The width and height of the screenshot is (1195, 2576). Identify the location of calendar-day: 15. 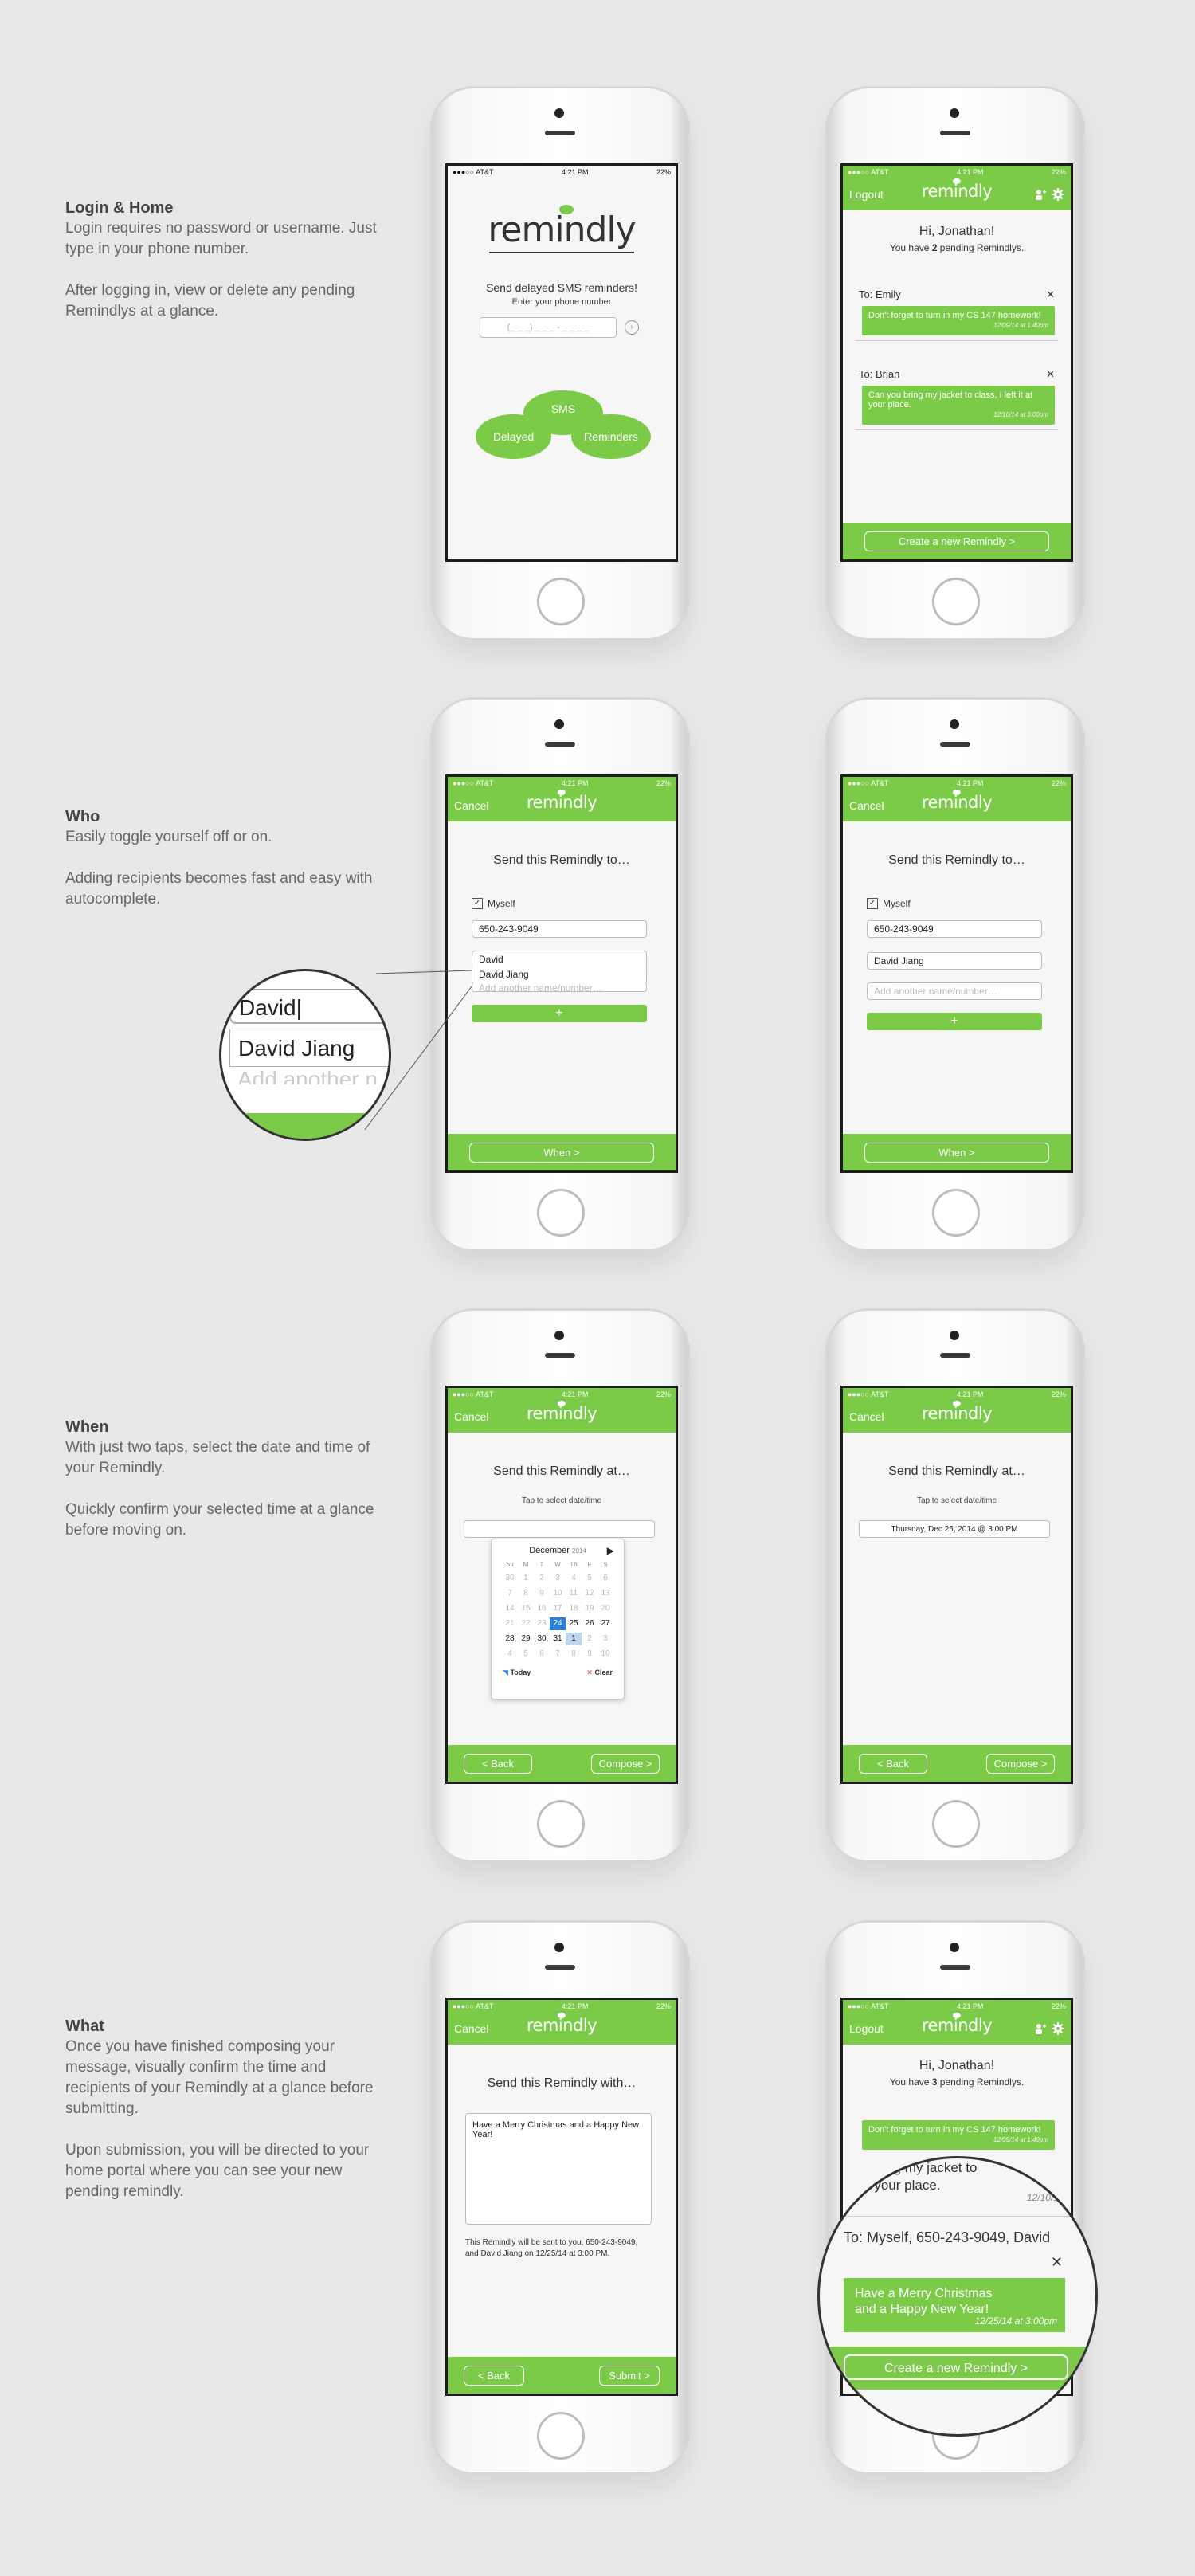
(526, 1608).